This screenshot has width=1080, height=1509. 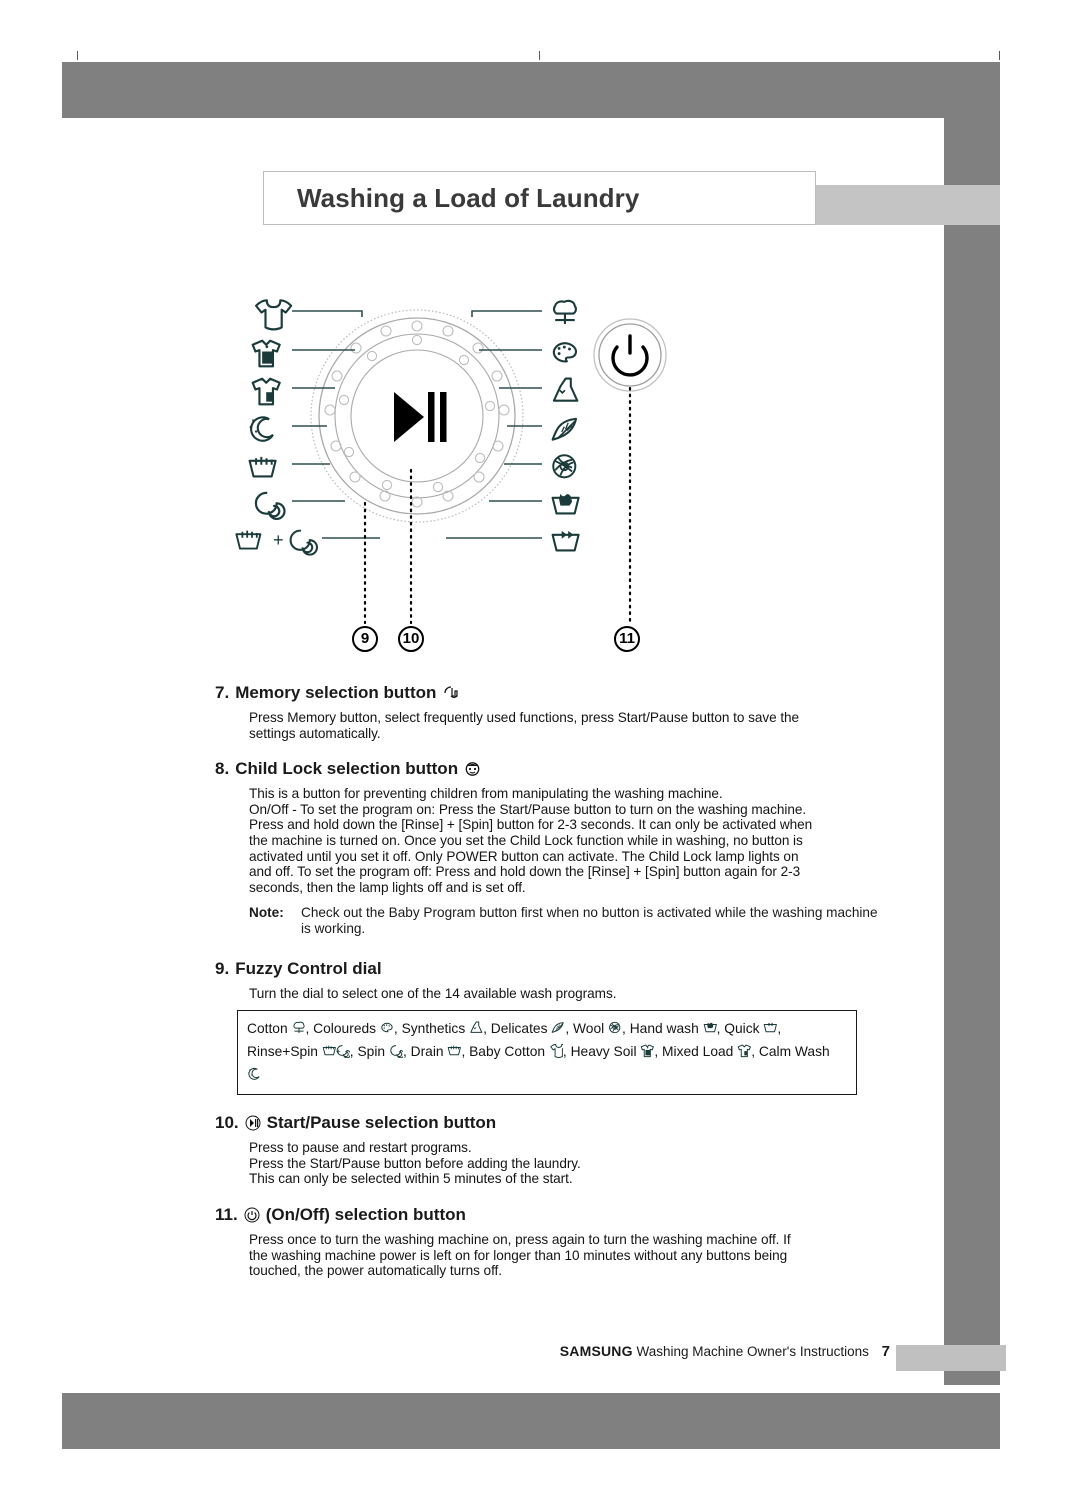 I want to click on control-panel-dial-diagram: +, so click(x=467, y=473).